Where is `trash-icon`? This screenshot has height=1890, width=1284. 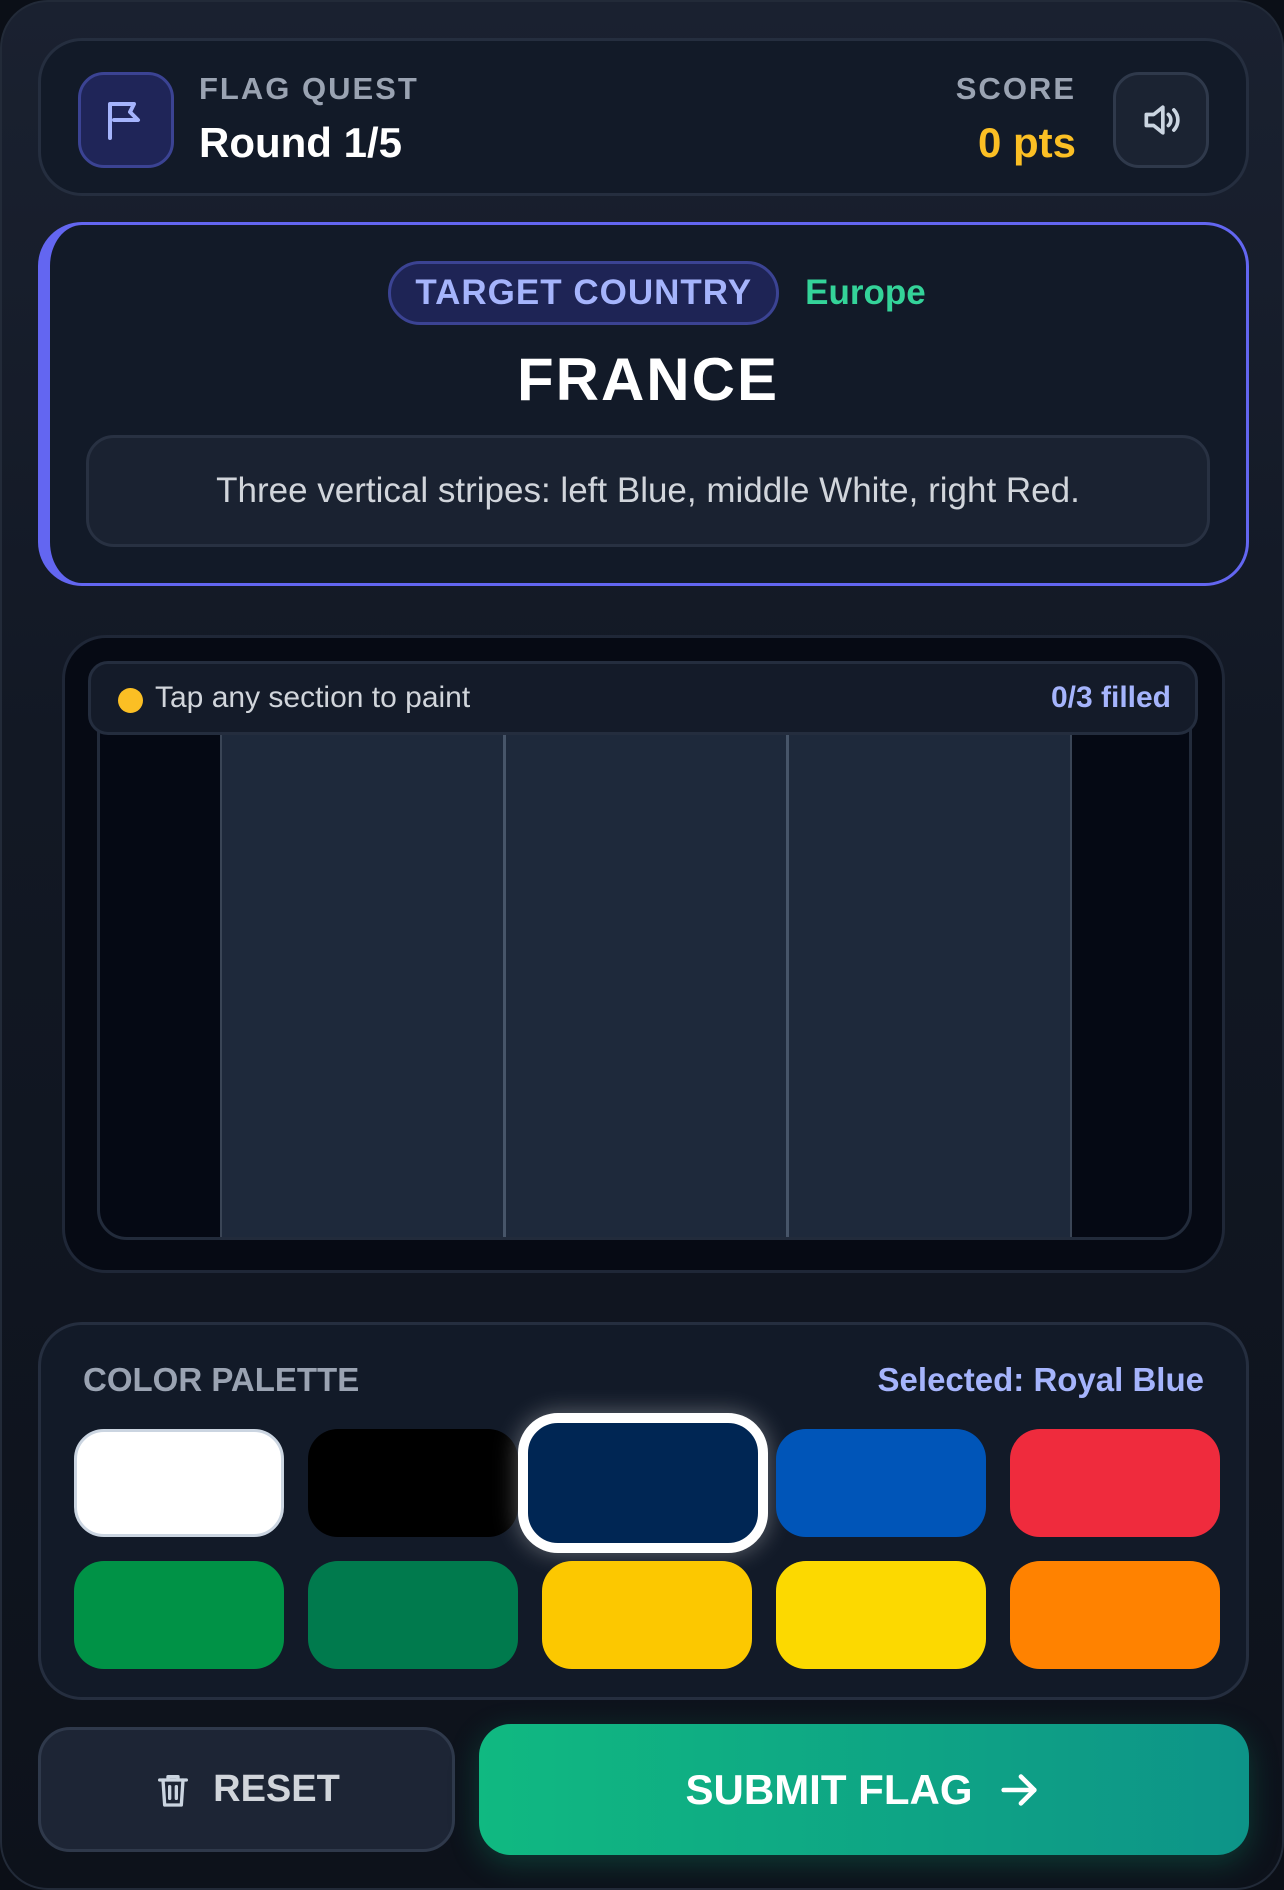
trash-icon is located at coordinates (173, 1790).